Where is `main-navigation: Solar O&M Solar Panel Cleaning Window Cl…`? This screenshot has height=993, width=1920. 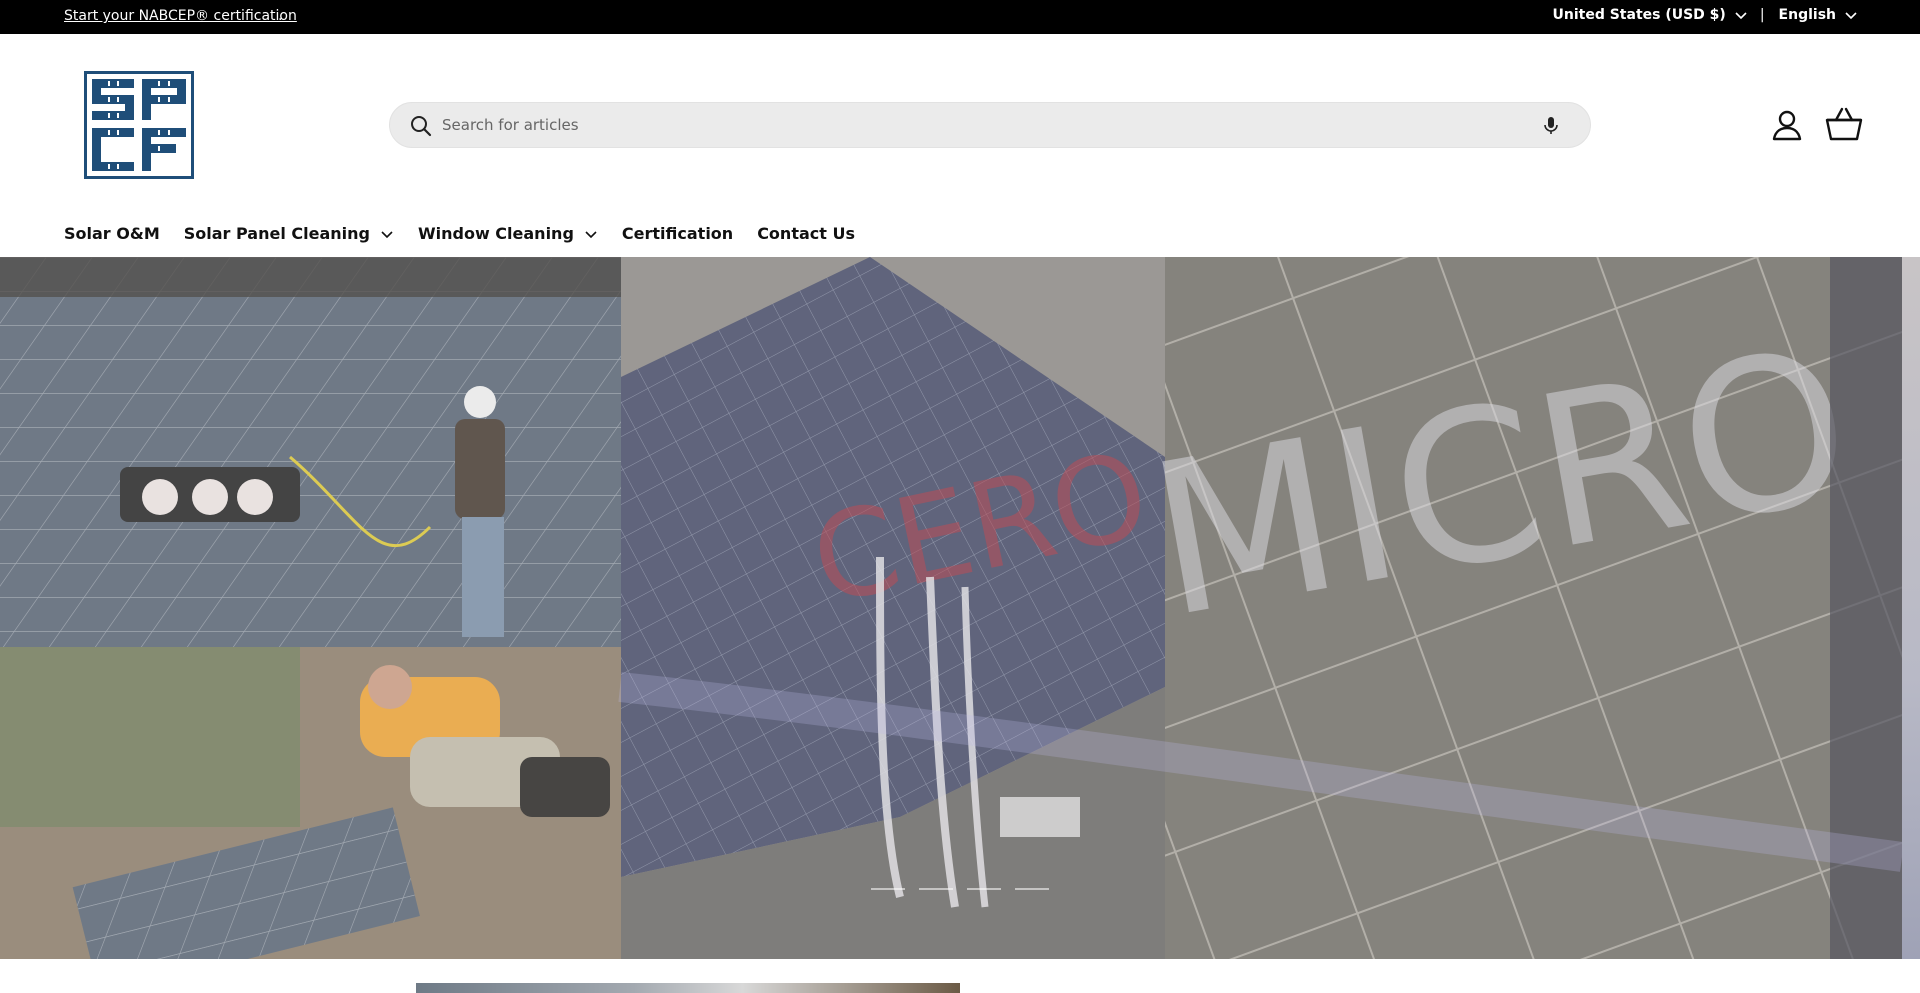 main-navigation: Solar O&M Solar Panel Cleaning Window Cl… is located at coordinates (459, 233).